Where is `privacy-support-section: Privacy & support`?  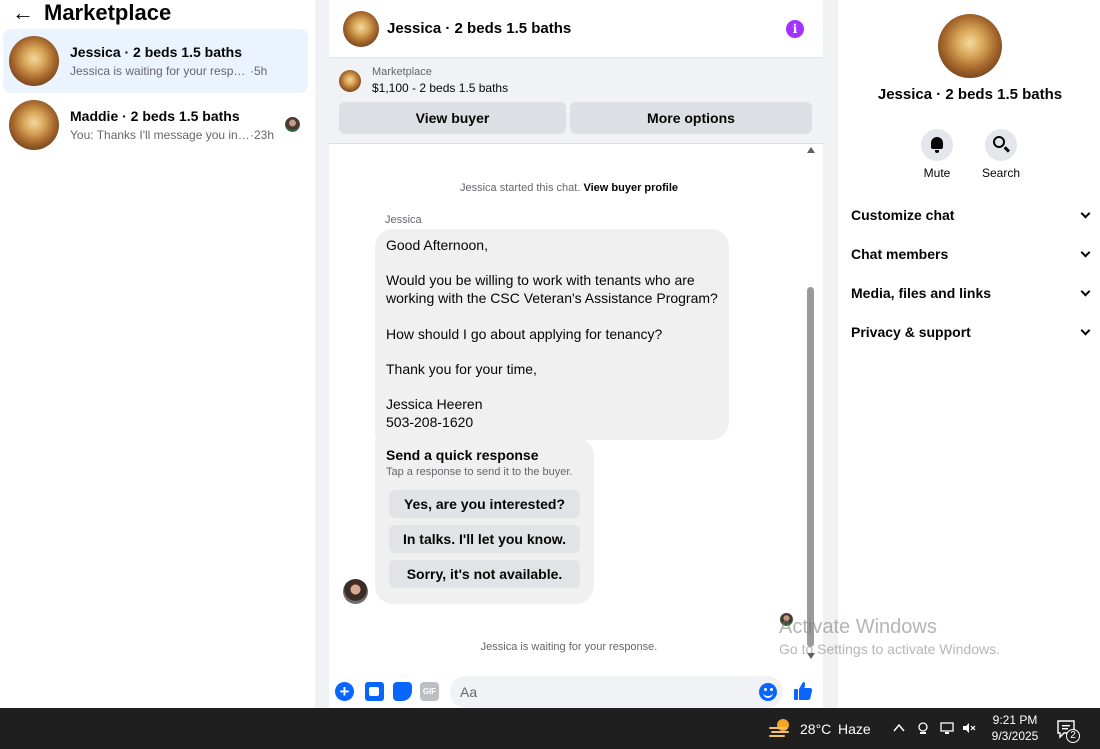 privacy-support-section: Privacy & support is located at coordinates (971, 332).